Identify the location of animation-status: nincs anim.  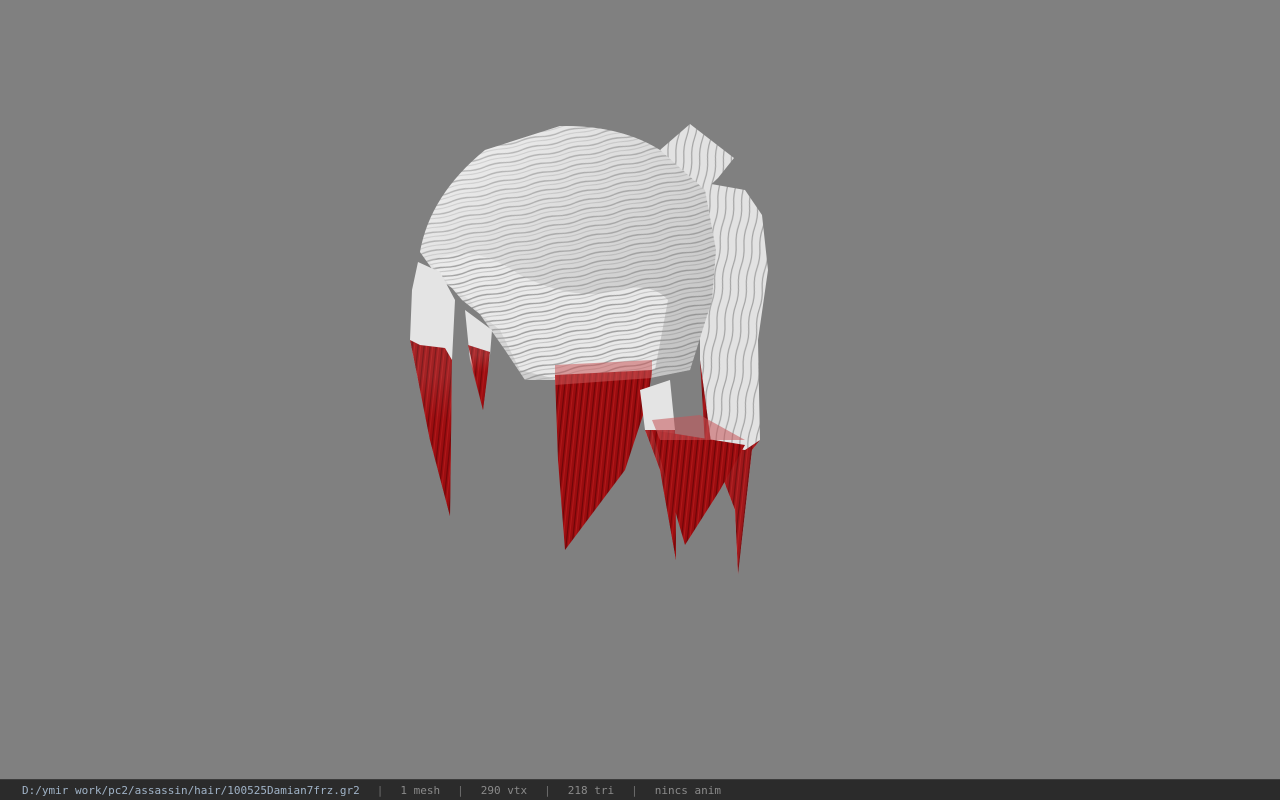
(687, 790).